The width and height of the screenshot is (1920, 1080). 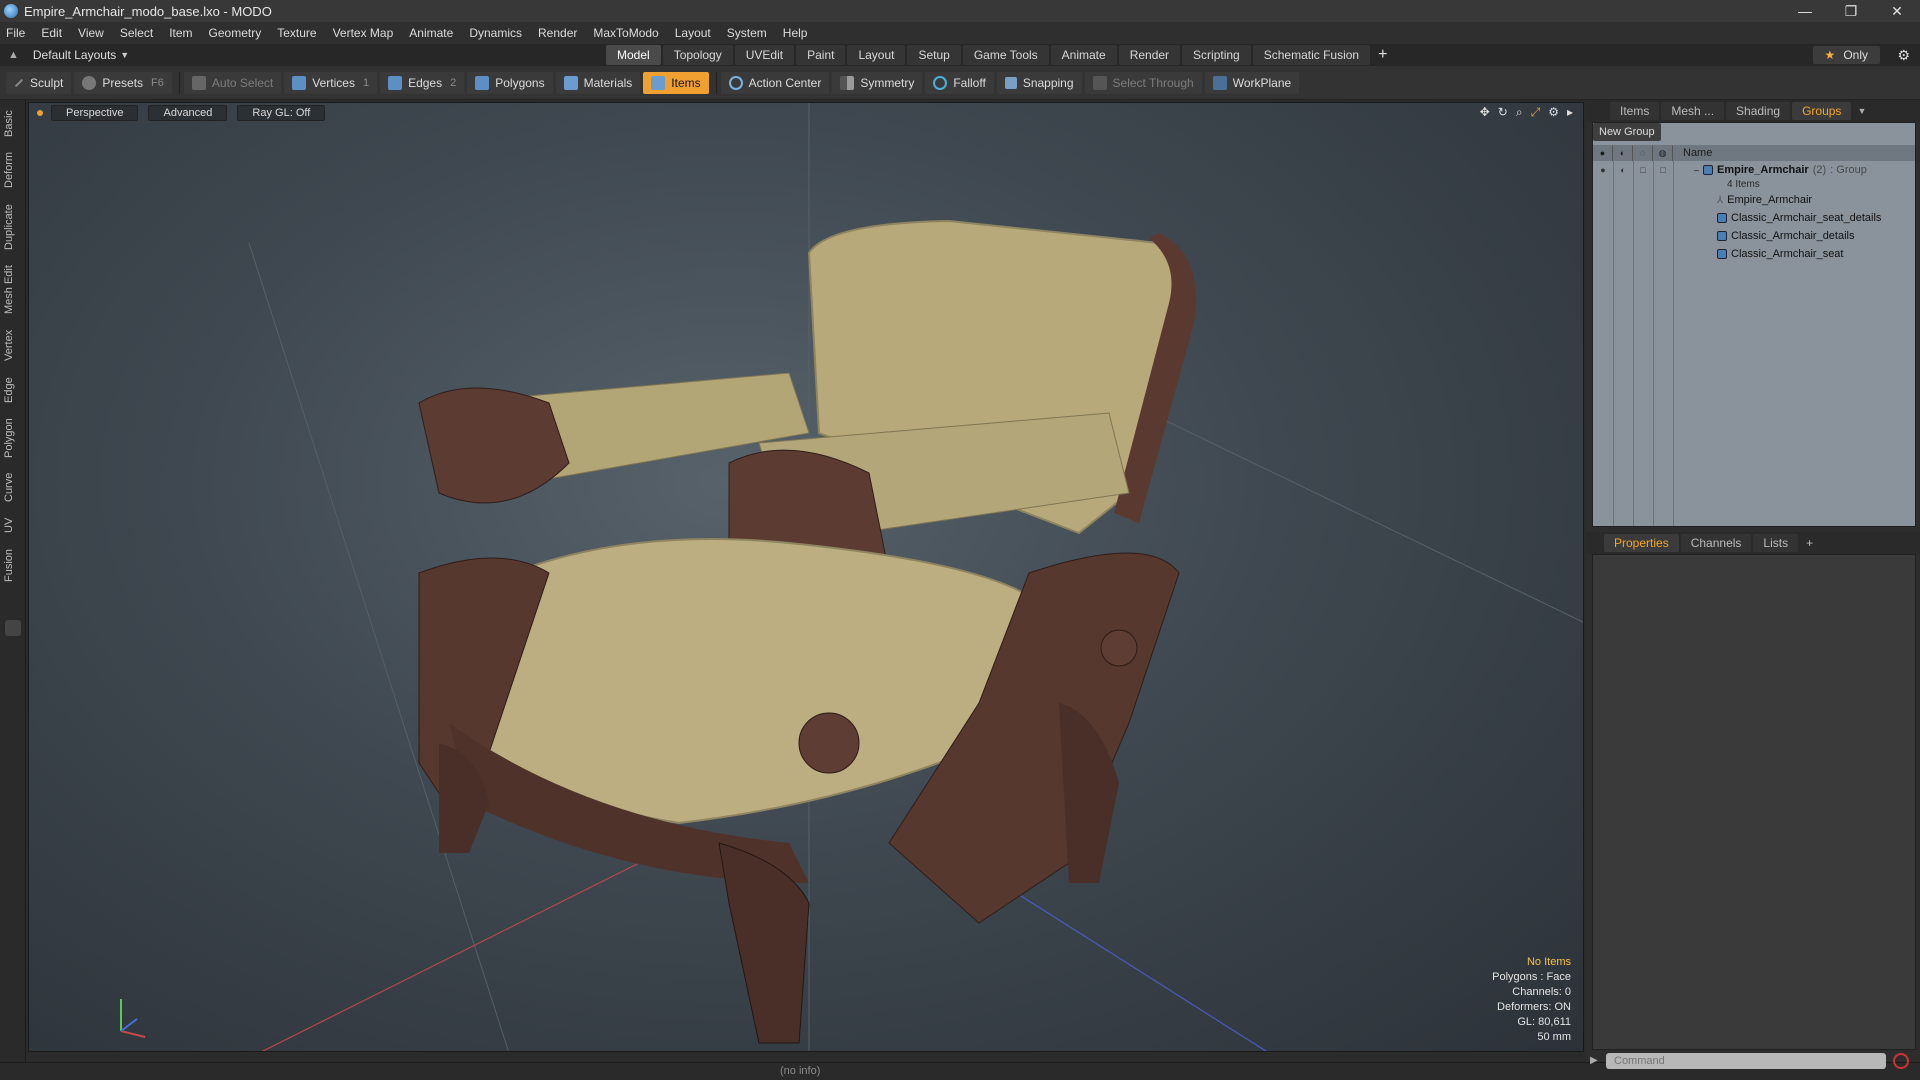 What do you see at coordinates (1903, 55) in the screenshot?
I see `gear-icon: ⚙` at bounding box center [1903, 55].